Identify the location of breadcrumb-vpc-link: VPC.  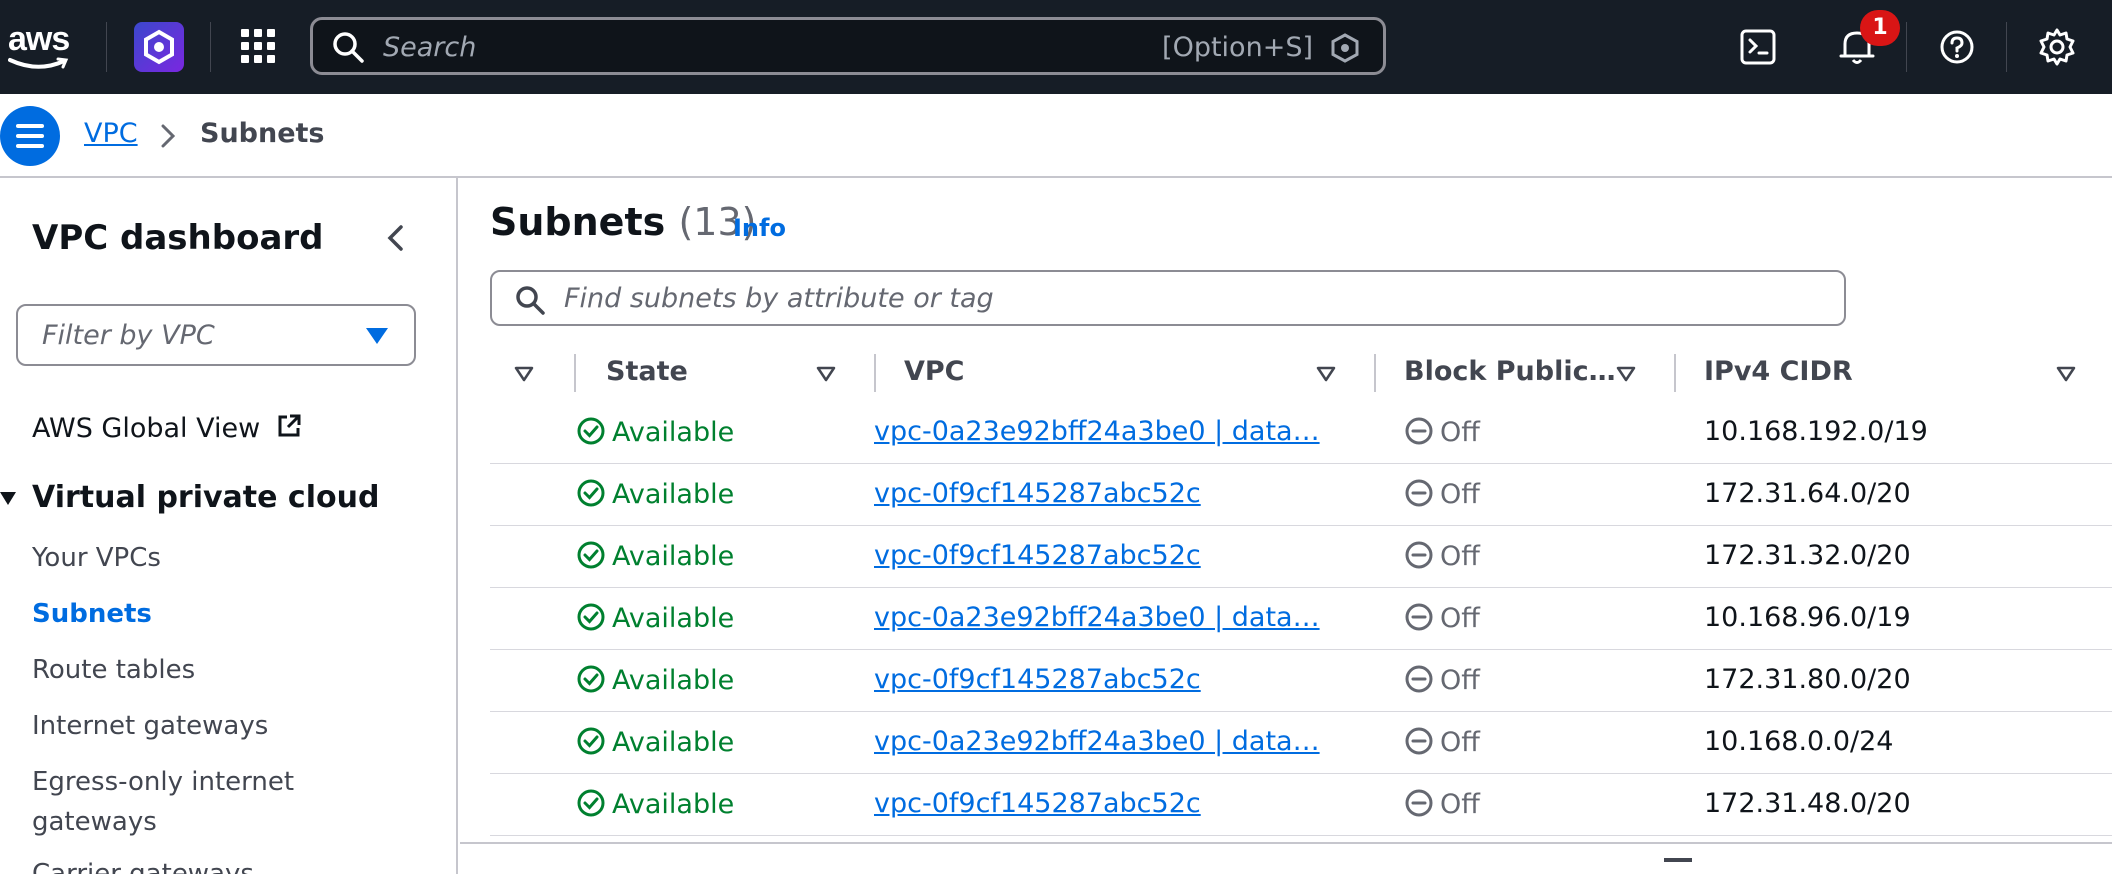
(111, 133).